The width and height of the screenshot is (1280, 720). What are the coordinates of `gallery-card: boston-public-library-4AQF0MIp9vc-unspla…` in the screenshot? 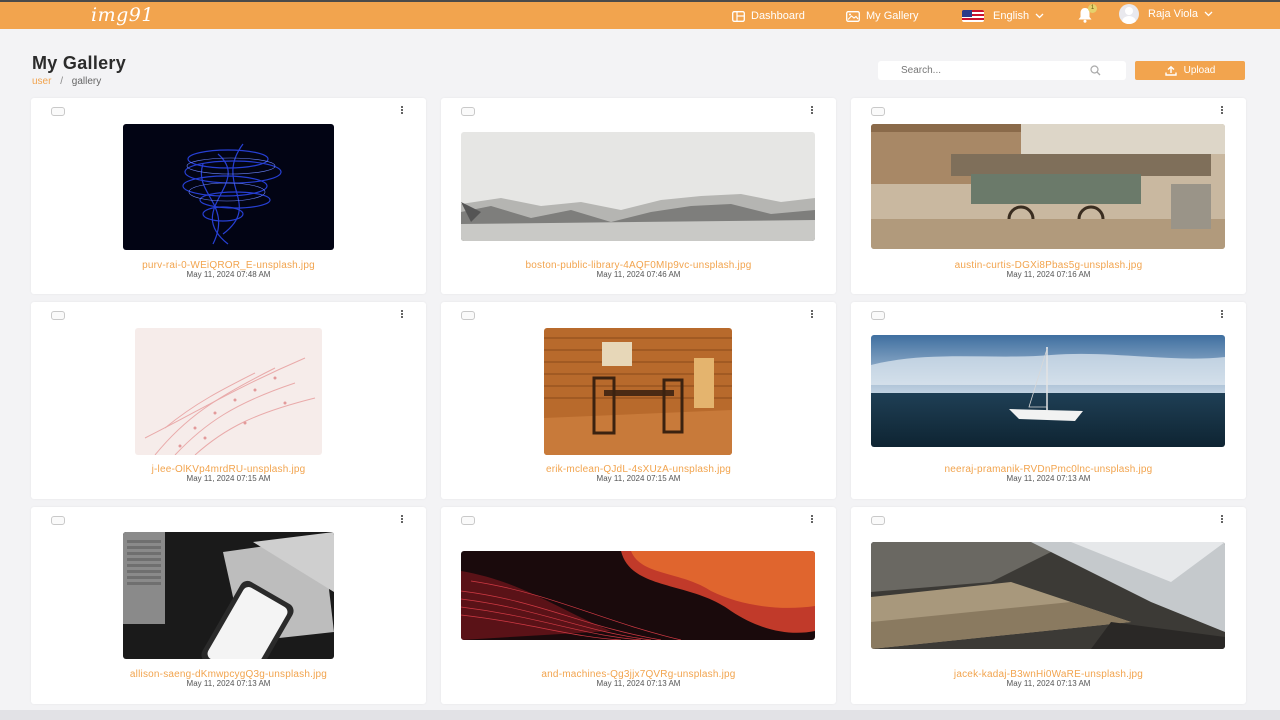 It's located at (638, 196).